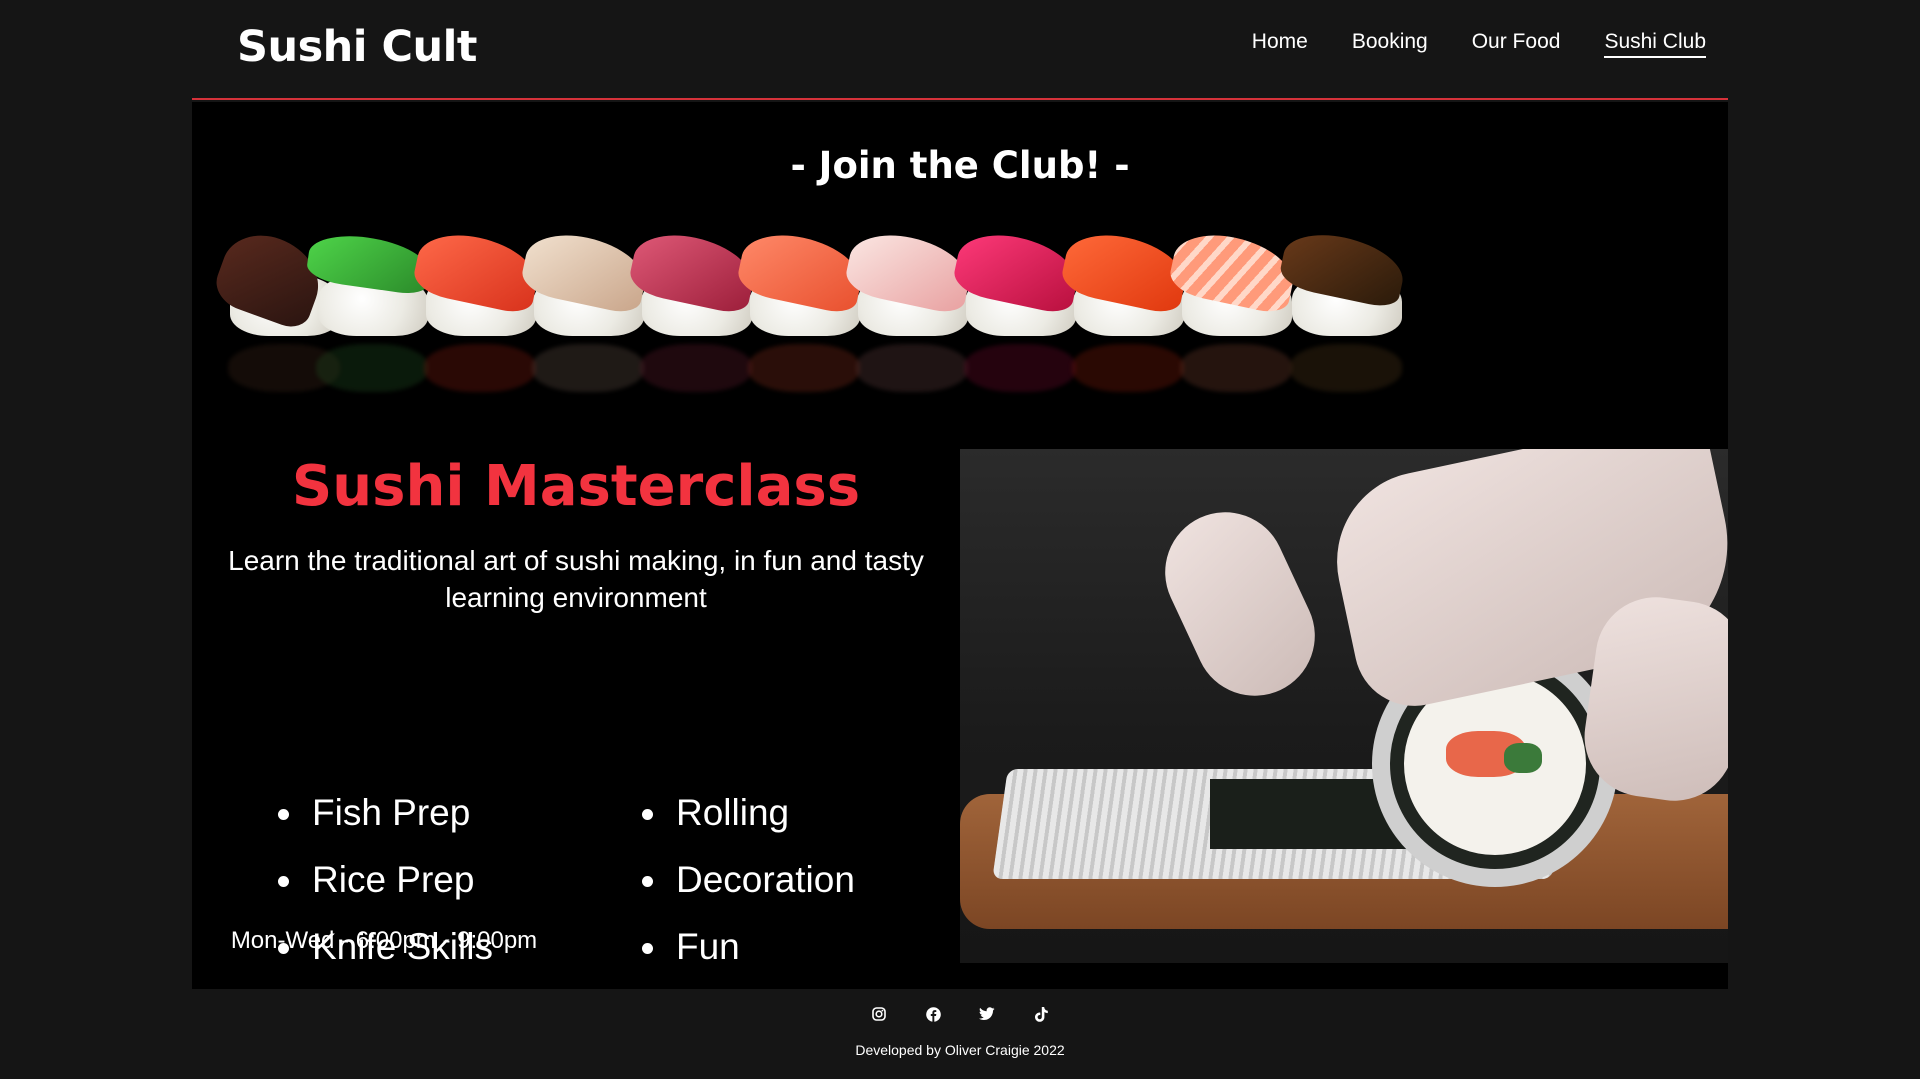  Describe the element at coordinates (770, 812) in the screenshot. I see `topic-item: Rolling` at that location.